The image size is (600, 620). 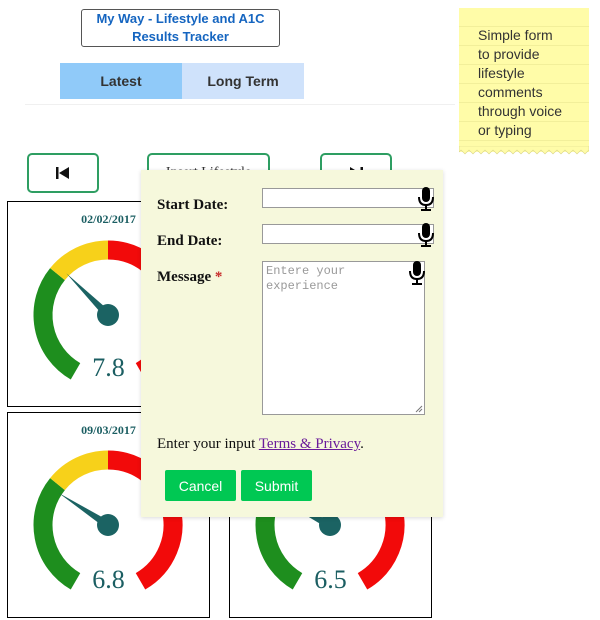 I want to click on resize-handle-icon, so click(x=419, y=409).